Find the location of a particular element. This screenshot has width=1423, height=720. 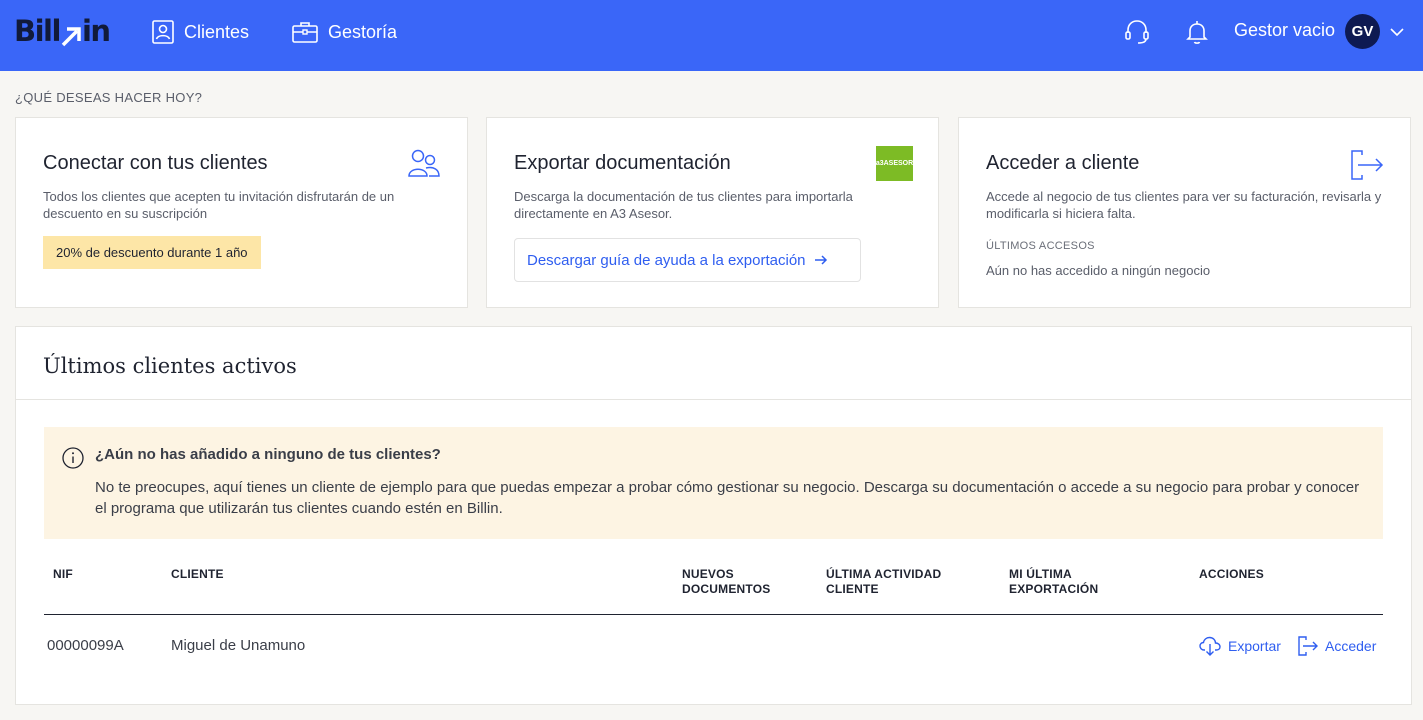

column-header-label: MI ÚLTIMA EXPORTACIÓN is located at coordinates (1054, 581).